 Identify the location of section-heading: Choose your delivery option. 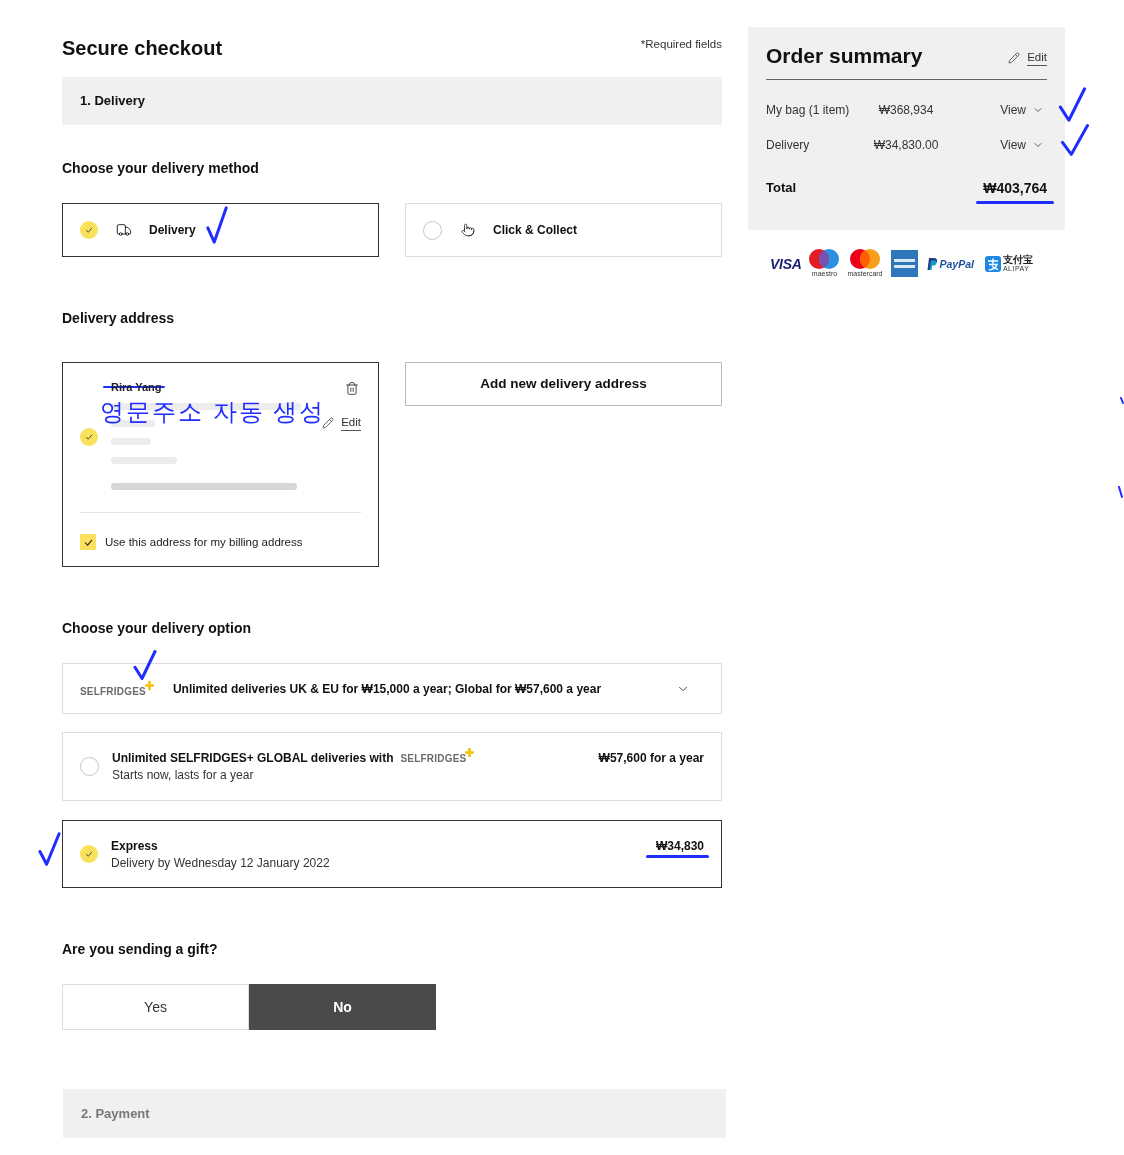
(157, 628).